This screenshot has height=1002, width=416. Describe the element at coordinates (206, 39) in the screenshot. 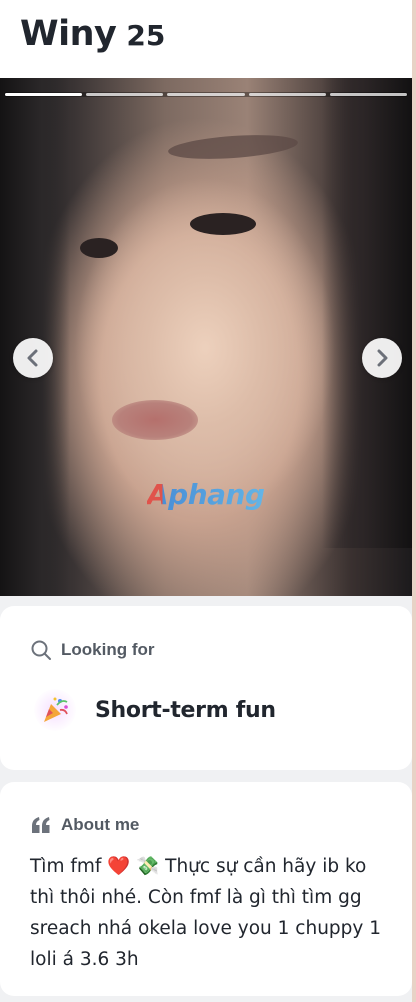

I see `profile-header: Winy 25` at that location.